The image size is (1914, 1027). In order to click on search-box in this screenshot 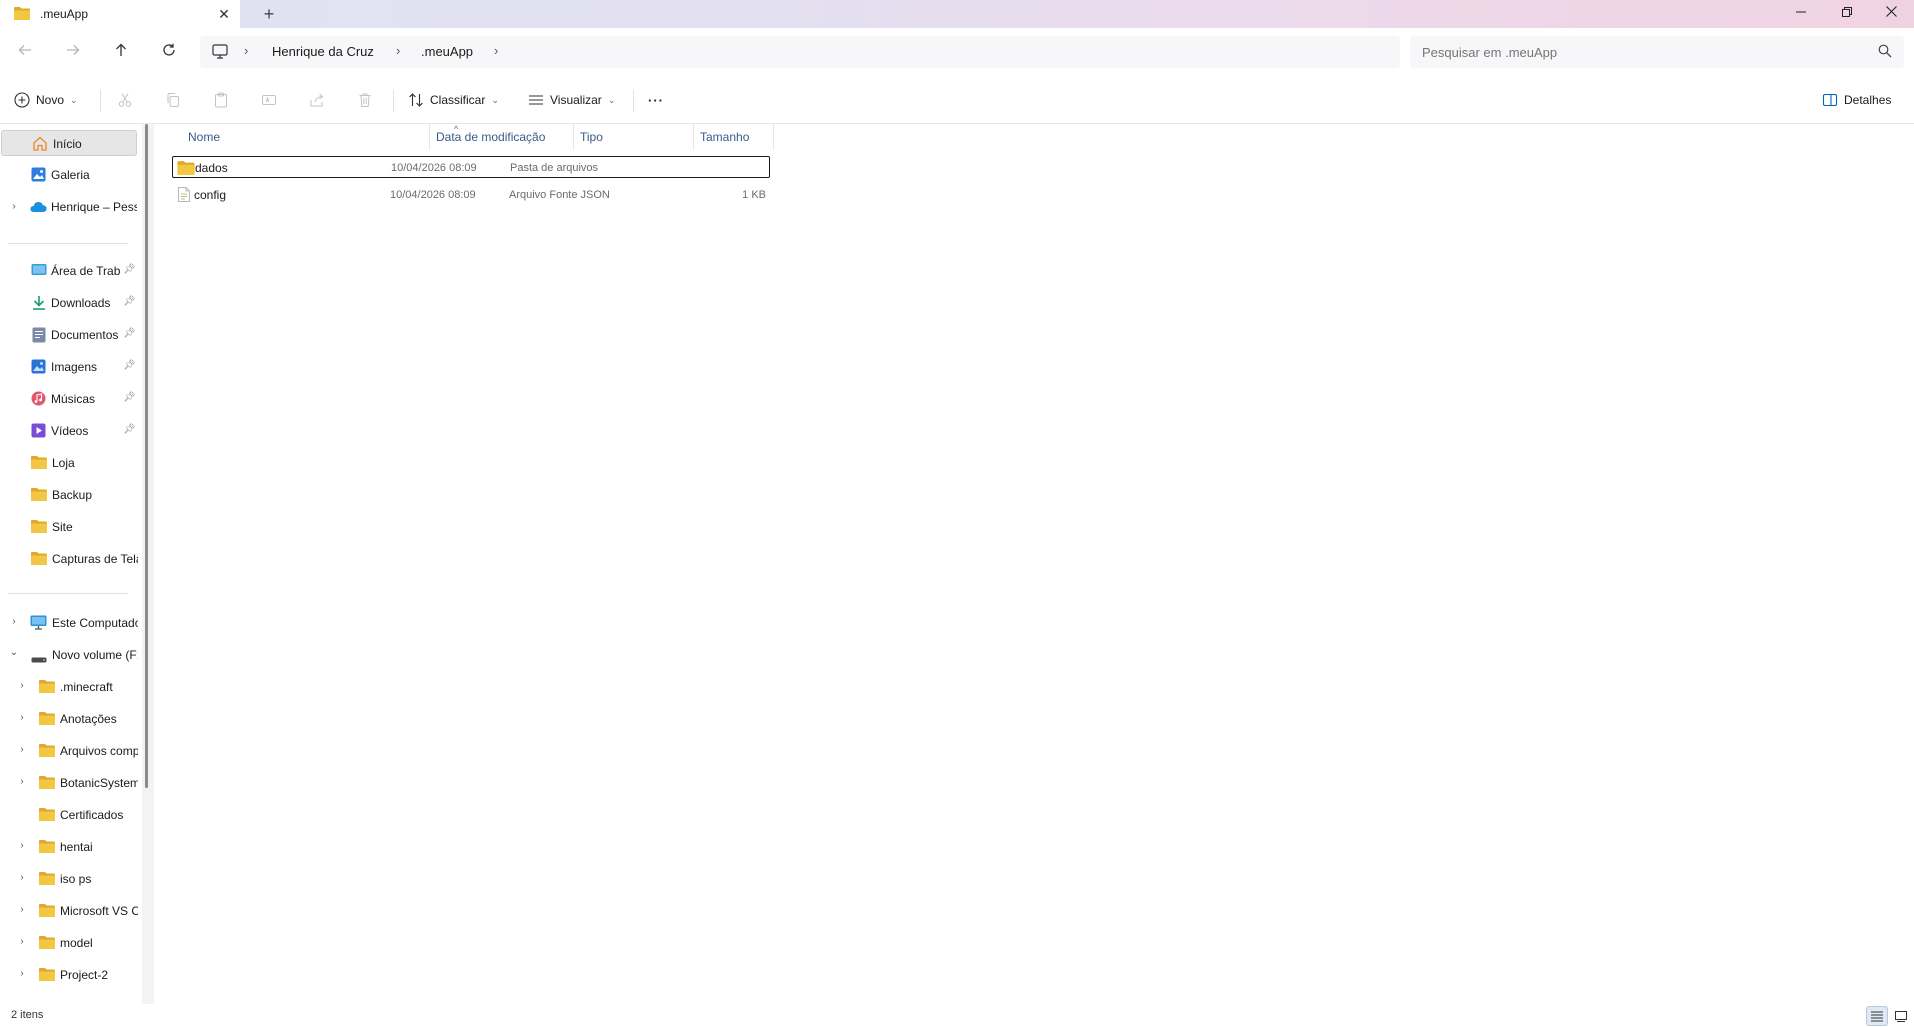, I will do `click(1657, 52)`.